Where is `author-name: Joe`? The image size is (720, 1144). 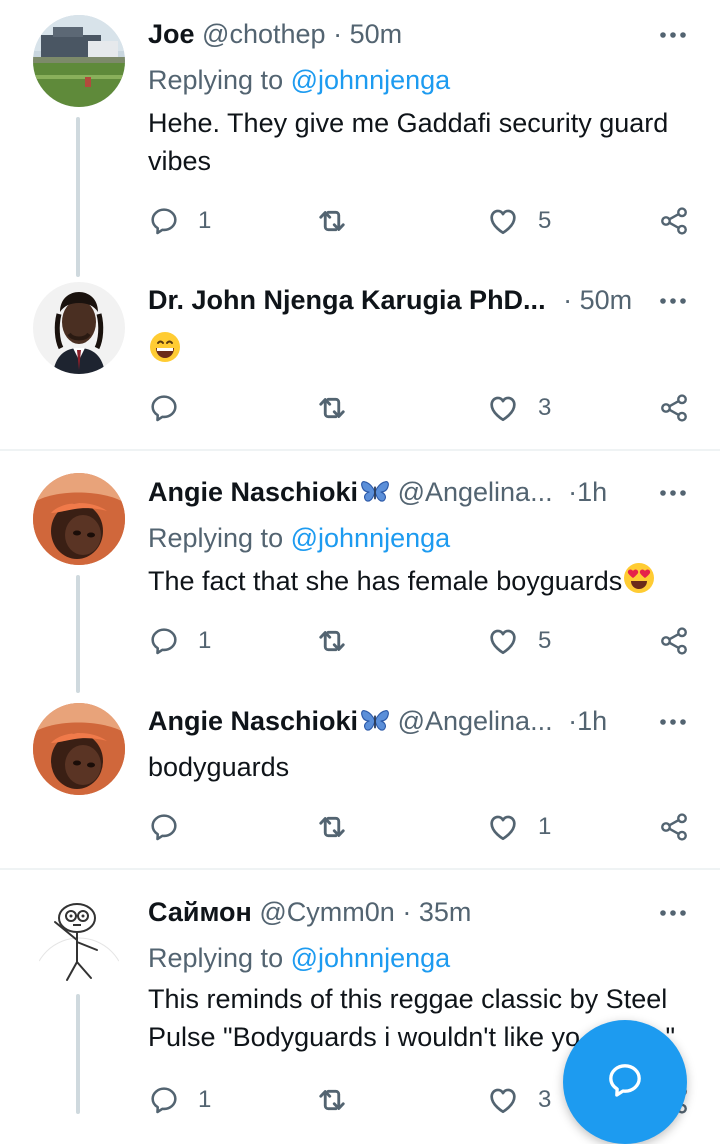
author-name: Joe is located at coordinates (171, 34).